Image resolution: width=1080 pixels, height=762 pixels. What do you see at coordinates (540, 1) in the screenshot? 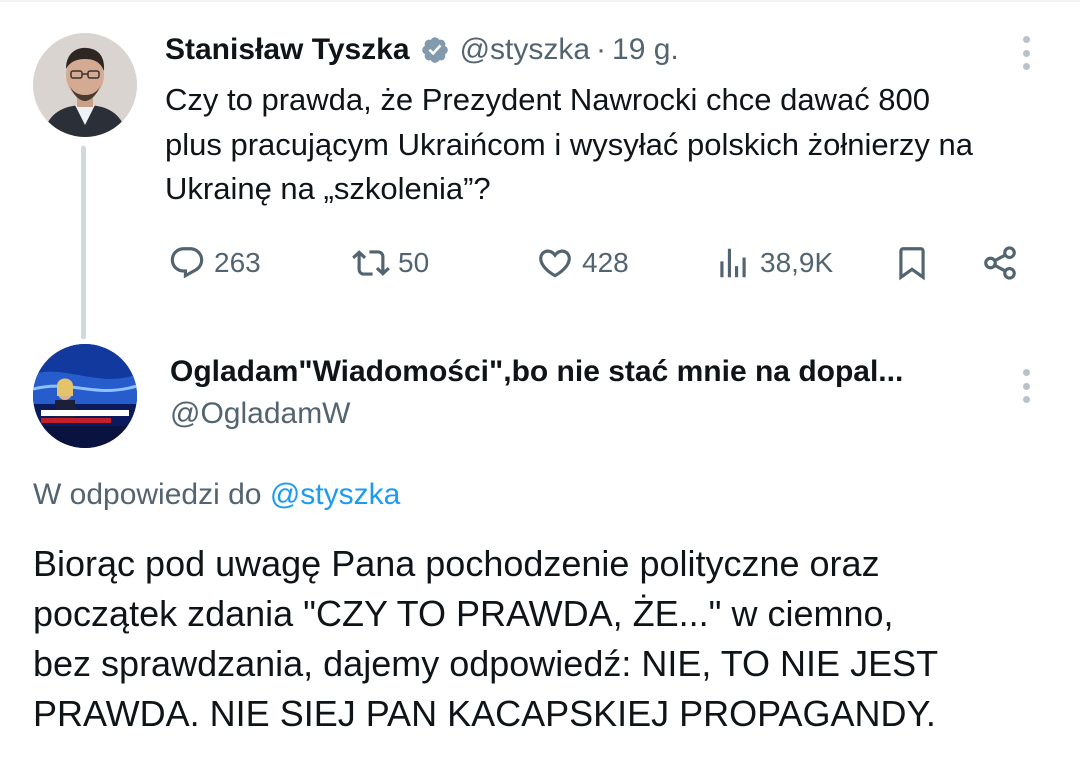
I see `top-divider` at bounding box center [540, 1].